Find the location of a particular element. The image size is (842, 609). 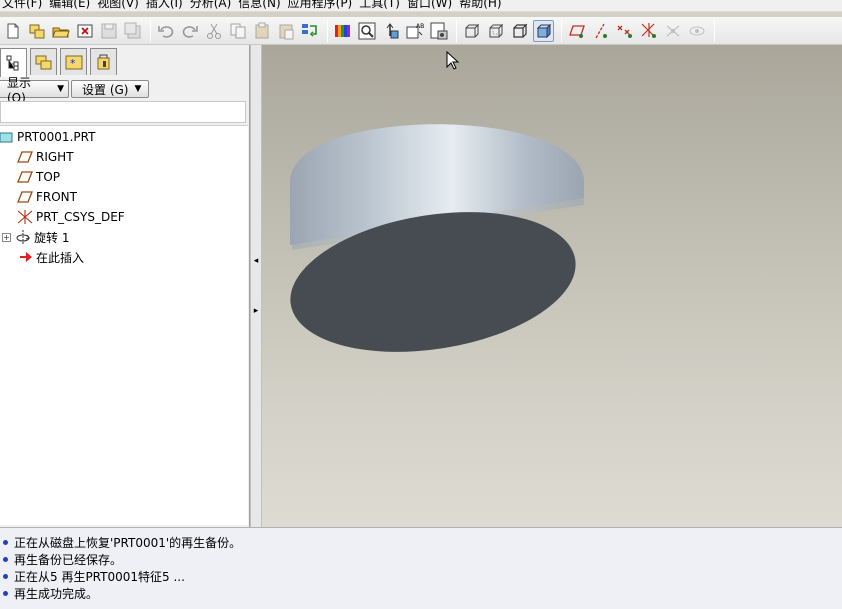

show-button-label: 显示 (O) is located at coordinates (19, 90).